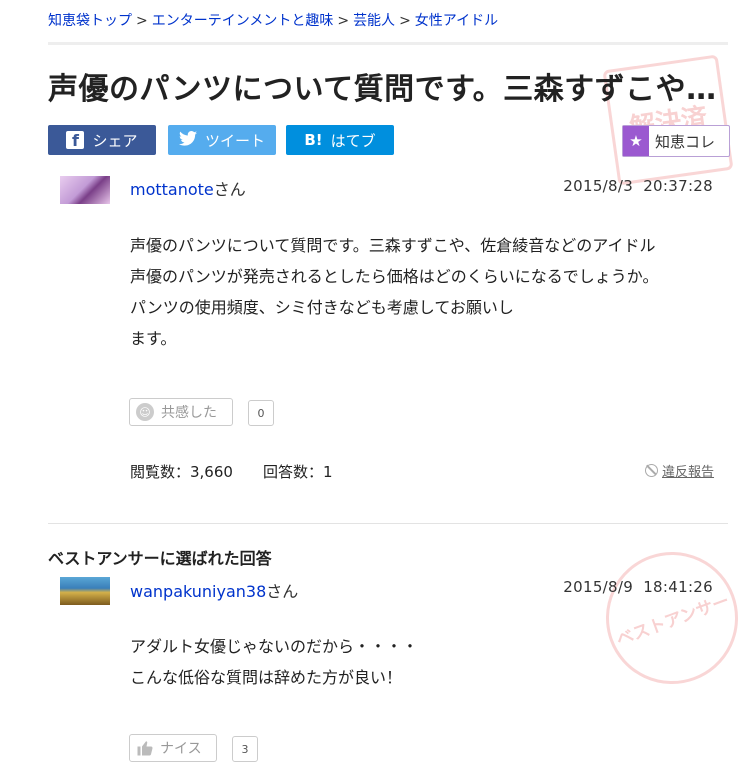 The height and width of the screenshot is (768, 750). What do you see at coordinates (172, 189) in the screenshot?
I see `questioner-name-link: mottanote` at bounding box center [172, 189].